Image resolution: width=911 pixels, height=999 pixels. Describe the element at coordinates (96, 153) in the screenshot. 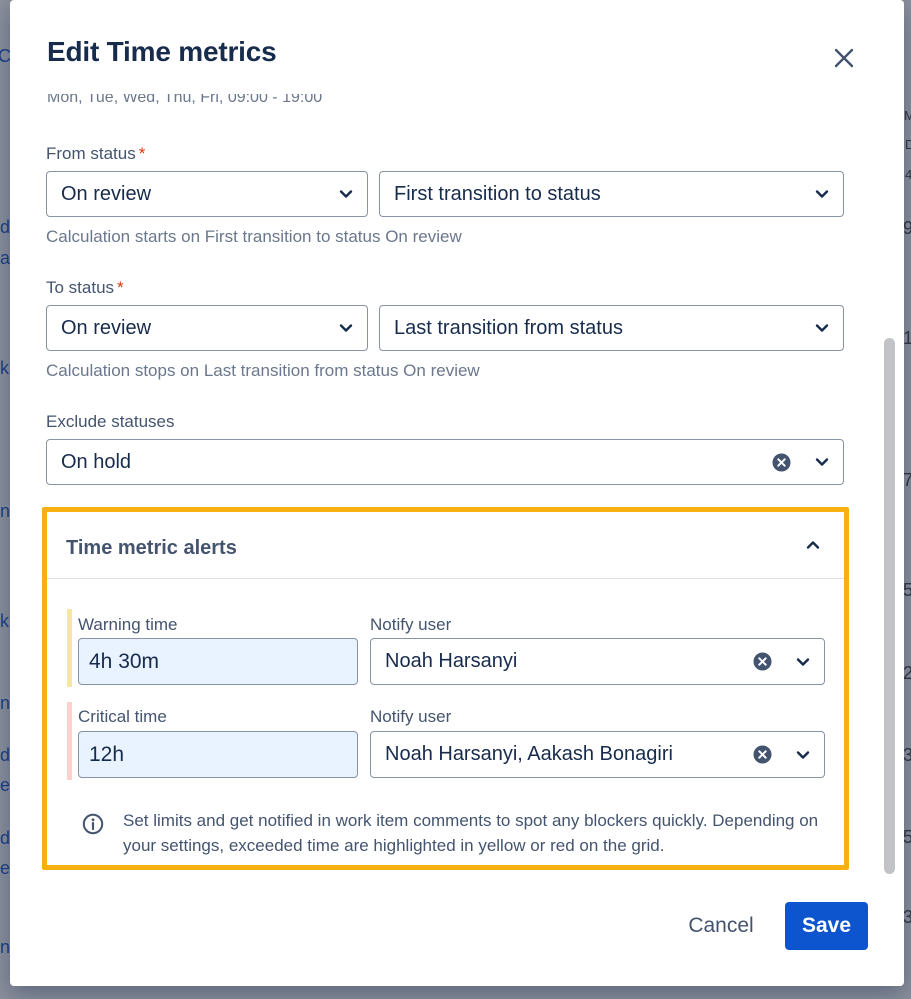

I see `from-status-label: From status *` at that location.